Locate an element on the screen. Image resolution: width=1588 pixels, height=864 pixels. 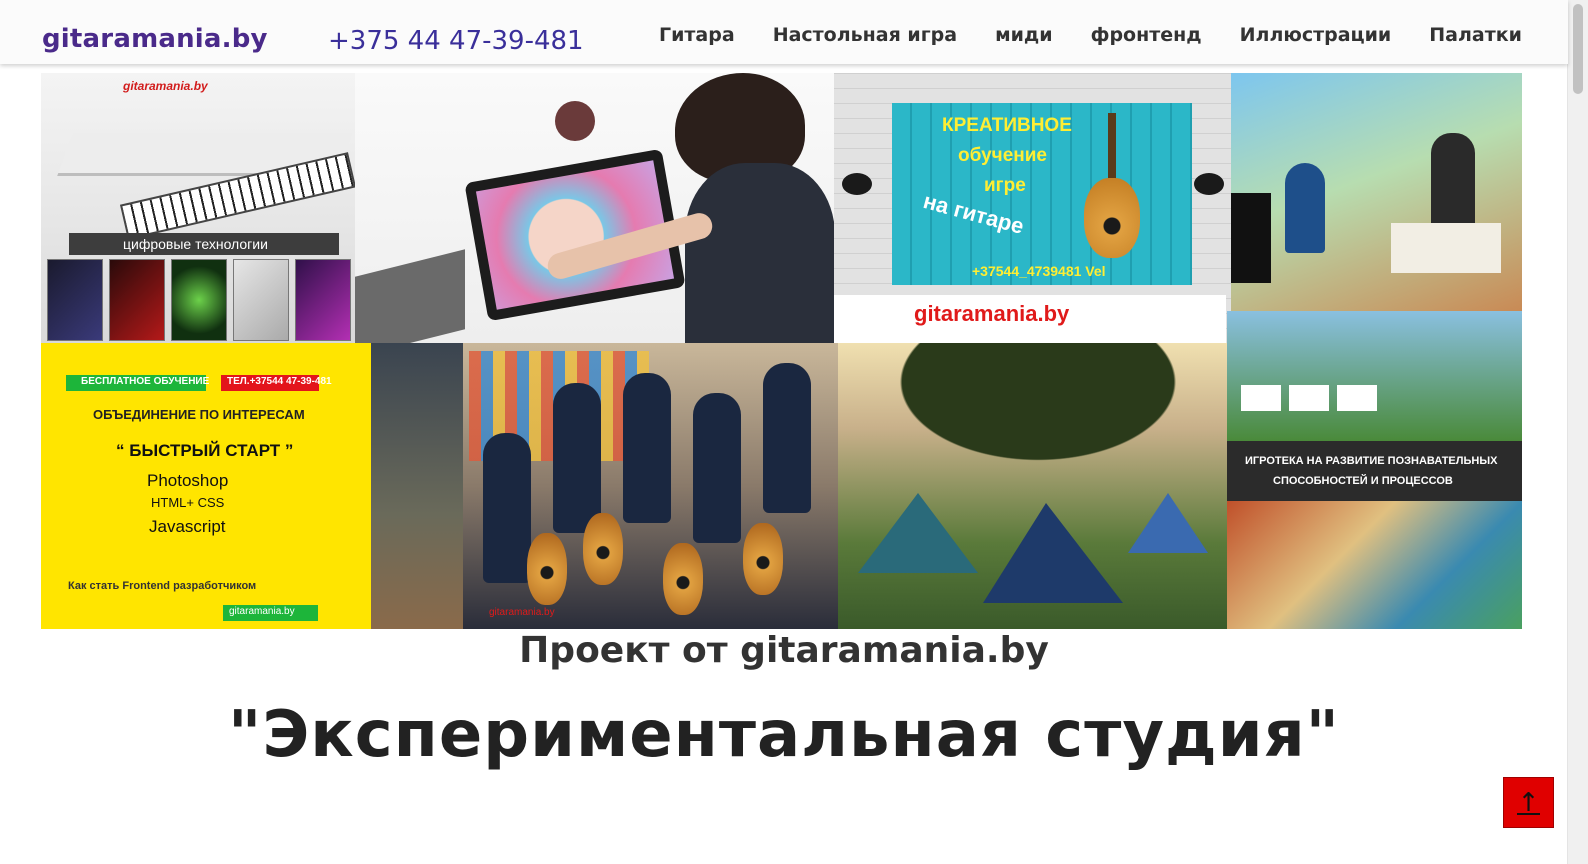
flower-image is located at coordinates (575, 121).